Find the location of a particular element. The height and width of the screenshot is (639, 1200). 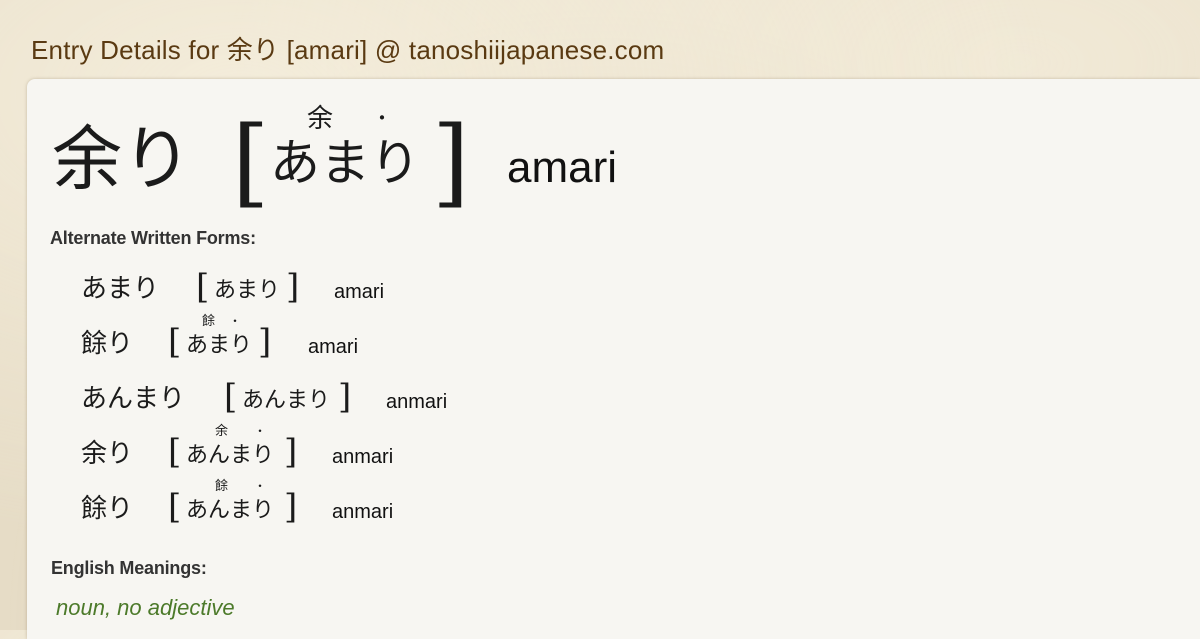

alternate-row: 餘り [ 餘 ・ あんまり ] anmari is located at coordinates (300, 508).